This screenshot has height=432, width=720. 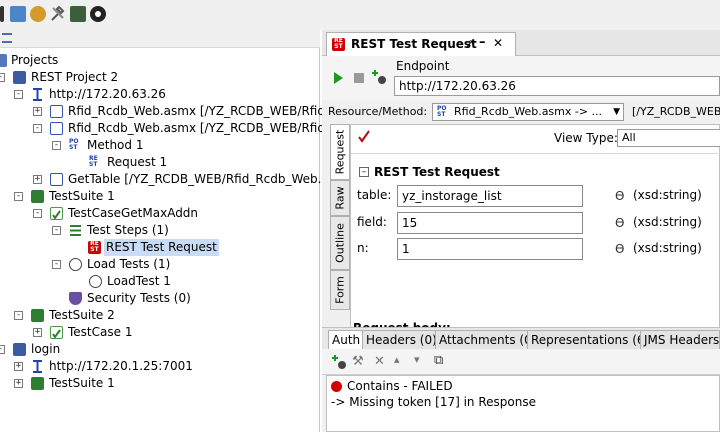 I want to click on tab-form: Form, so click(x=340, y=290).